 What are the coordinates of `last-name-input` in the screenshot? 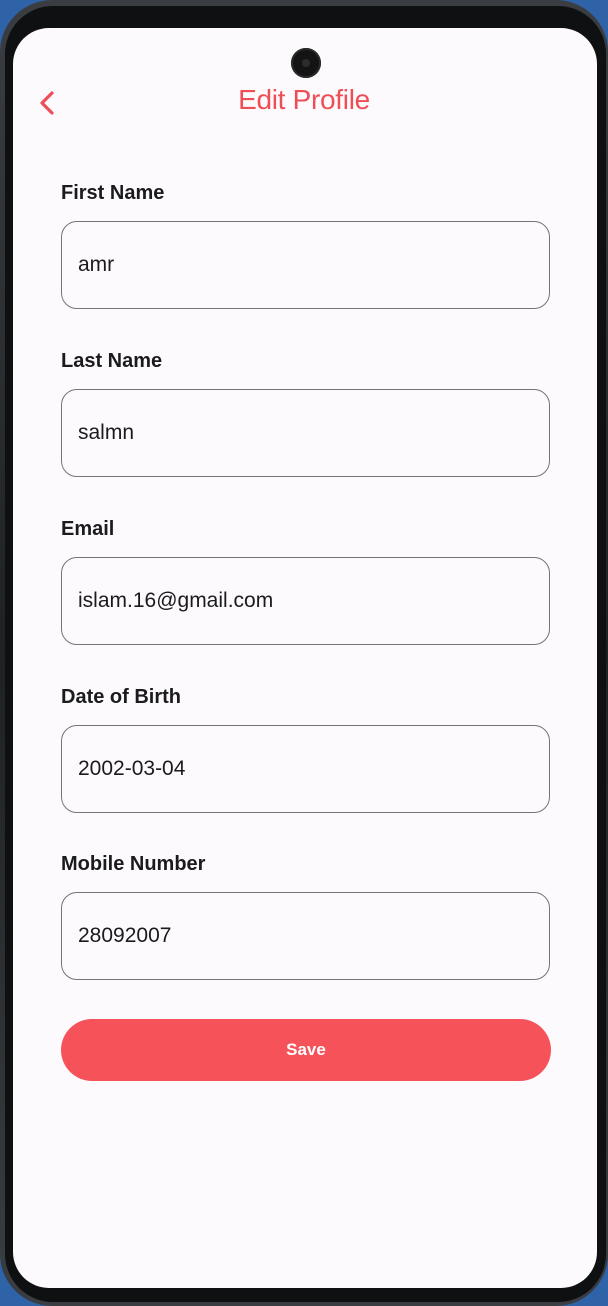 It's located at (305, 433).